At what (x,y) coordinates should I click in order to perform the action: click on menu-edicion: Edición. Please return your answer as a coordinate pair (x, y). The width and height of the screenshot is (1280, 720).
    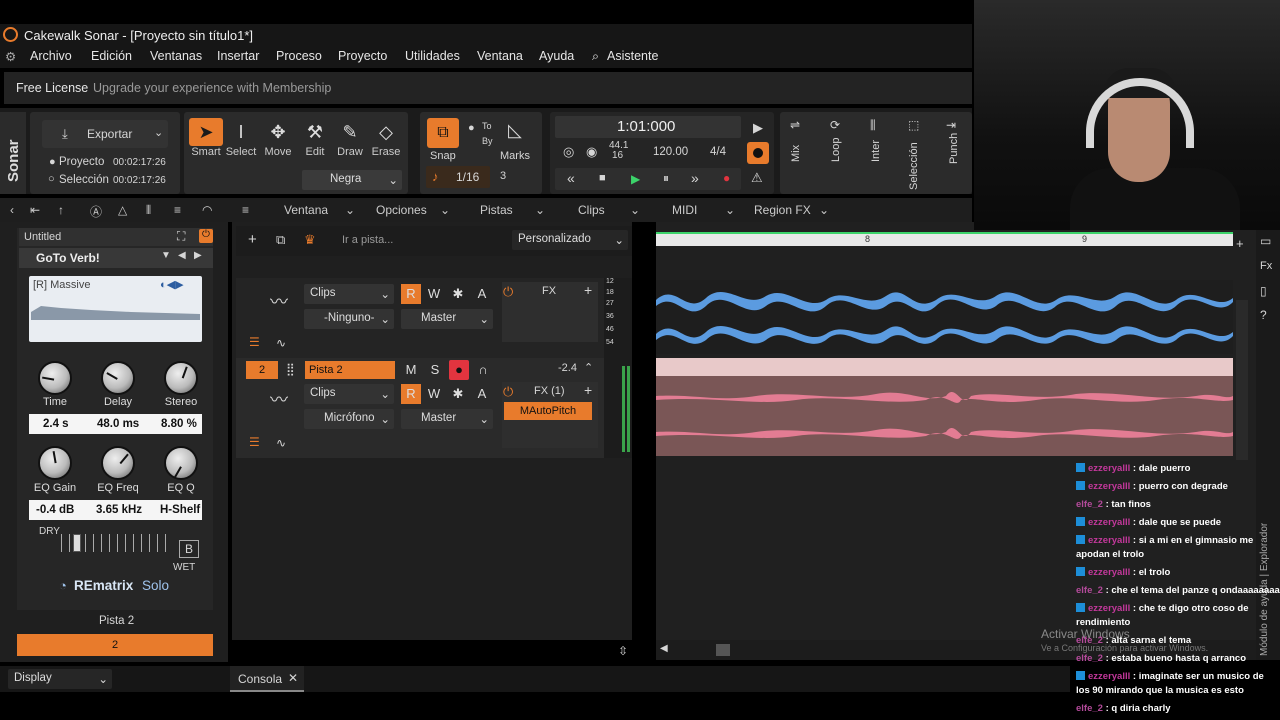
    Looking at the image, I should click on (111, 56).